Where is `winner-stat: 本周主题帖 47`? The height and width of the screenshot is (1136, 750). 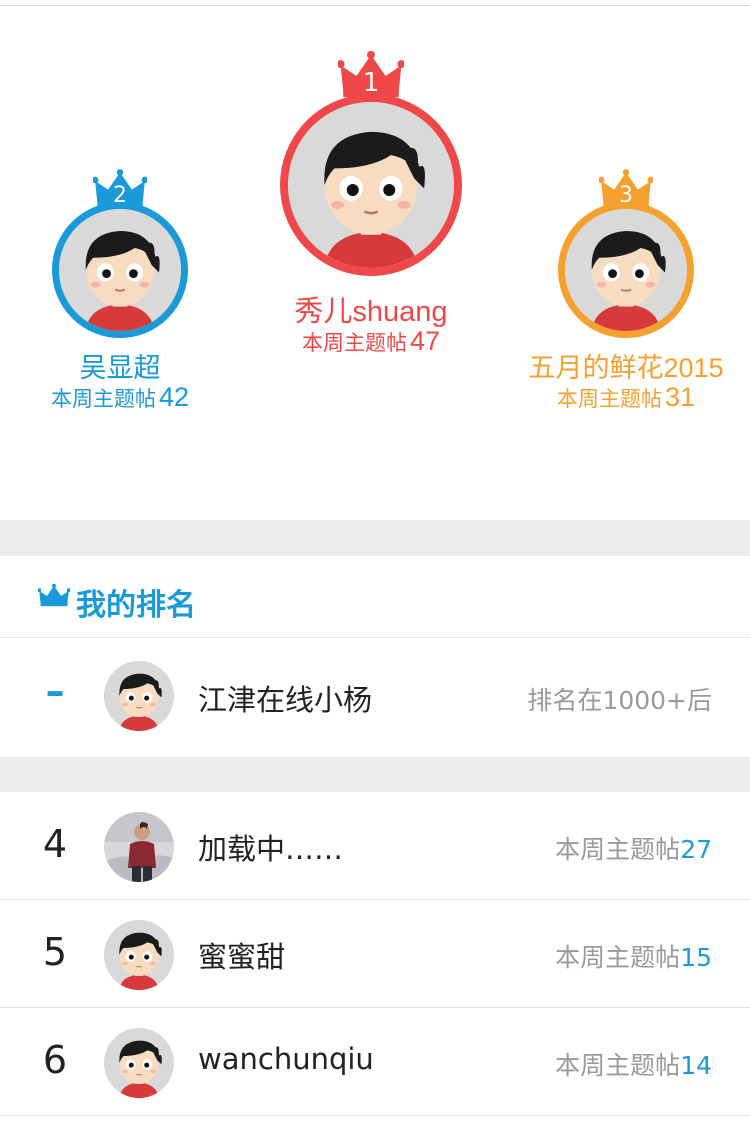
winner-stat: 本周主题帖 47 is located at coordinates (371, 341).